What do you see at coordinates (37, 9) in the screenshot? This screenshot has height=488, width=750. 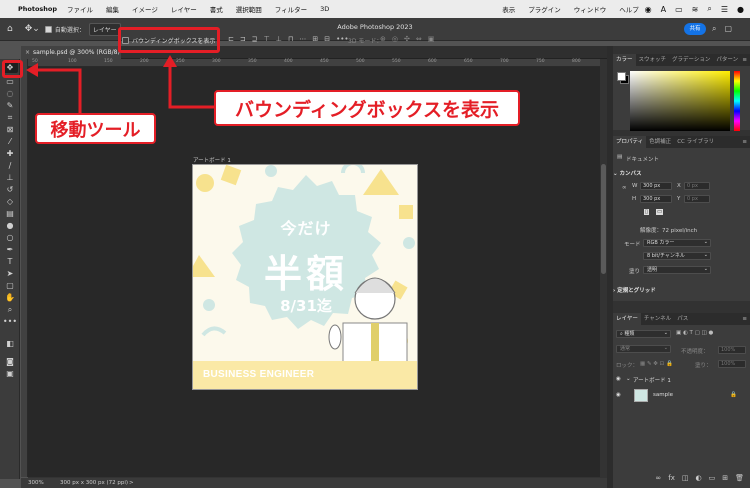 I see `app-menu: Photoshop` at bounding box center [37, 9].